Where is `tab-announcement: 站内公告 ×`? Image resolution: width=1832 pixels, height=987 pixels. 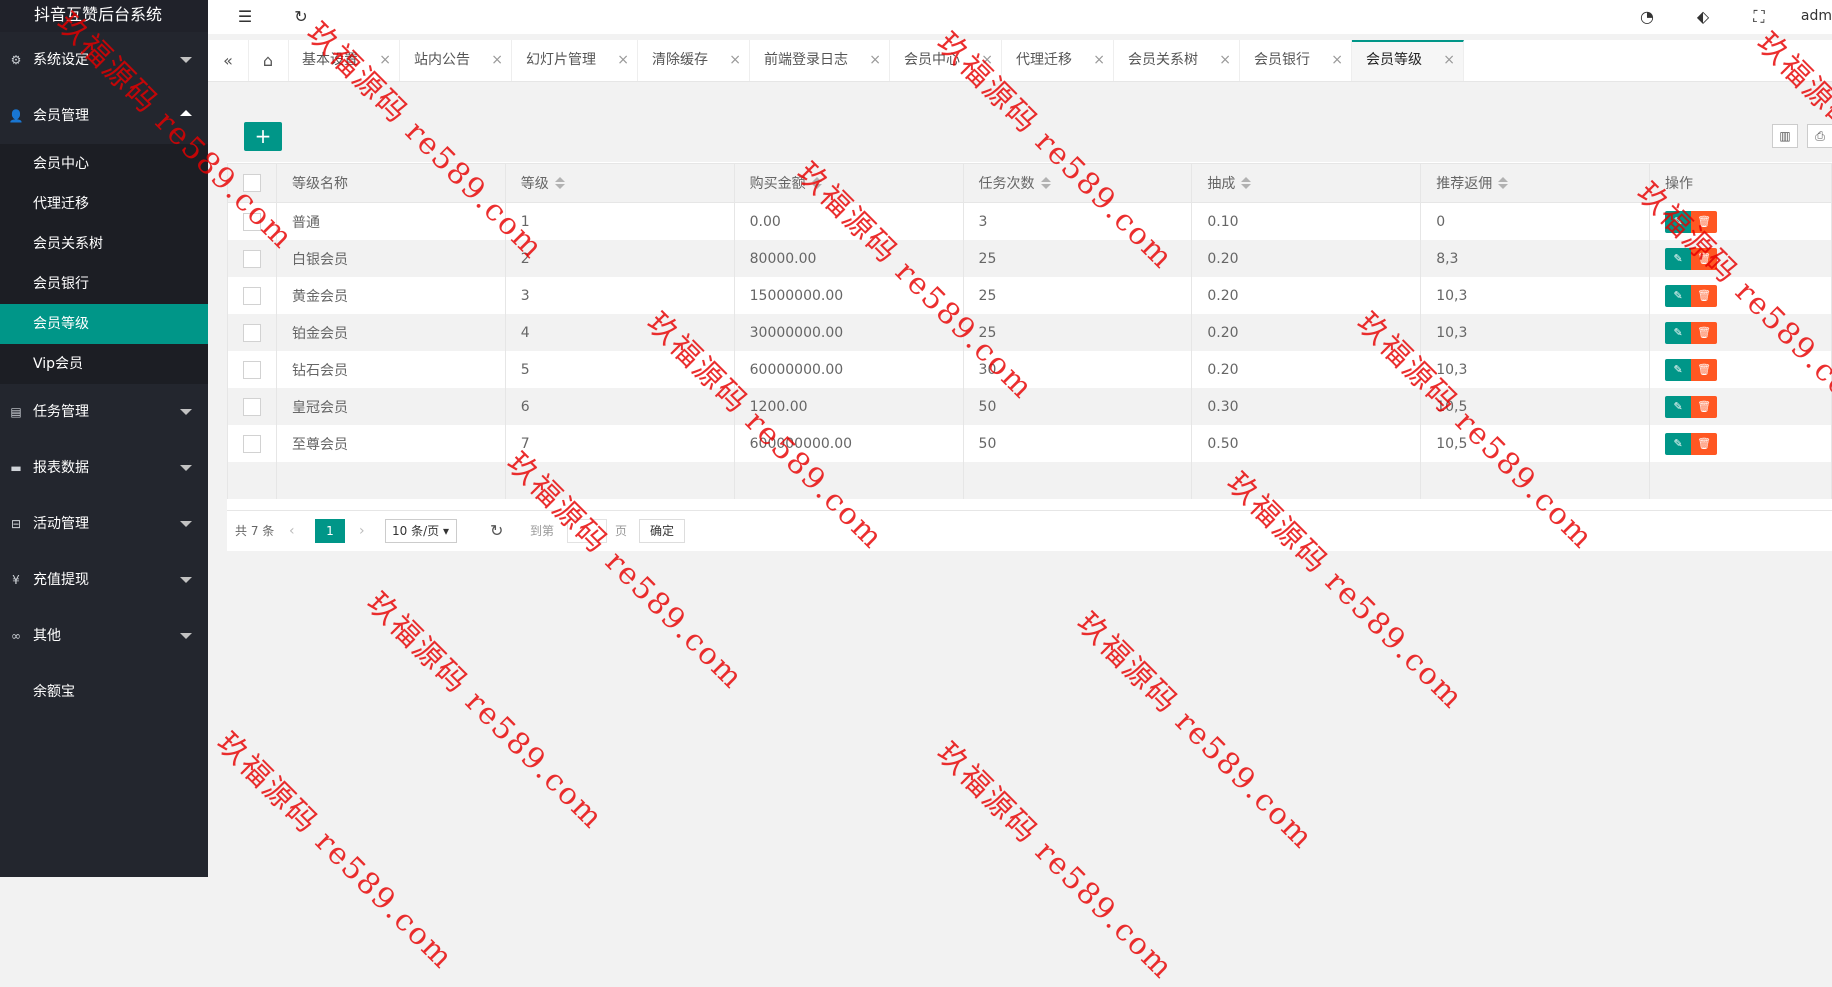
tab-announcement: 站内公告 × is located at coordinates (456, 60).